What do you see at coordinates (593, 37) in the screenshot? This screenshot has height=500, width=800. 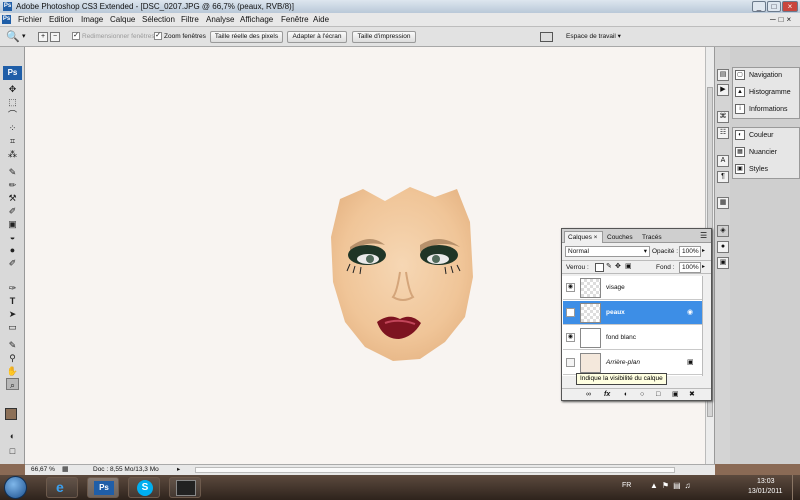 I see `workspace-menu: Espace de travail ▾` at bounding box center [593, 37].